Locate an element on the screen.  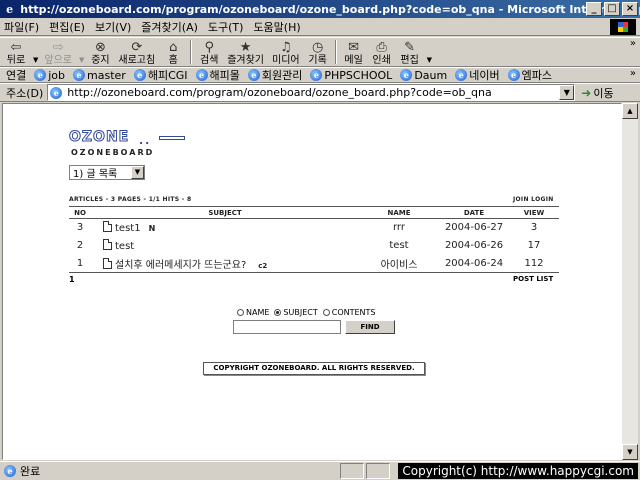
print-label: 인쇄 is located at coordinates (381, 60).